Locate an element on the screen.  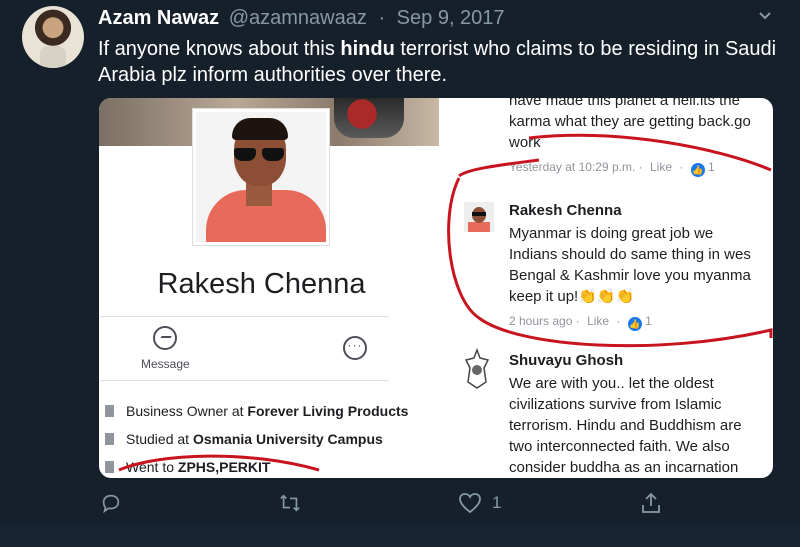
tweet-header: Azam Nawaz @azamnawaaz · Sep 9, 2017 is located at coordinates (301, 18).